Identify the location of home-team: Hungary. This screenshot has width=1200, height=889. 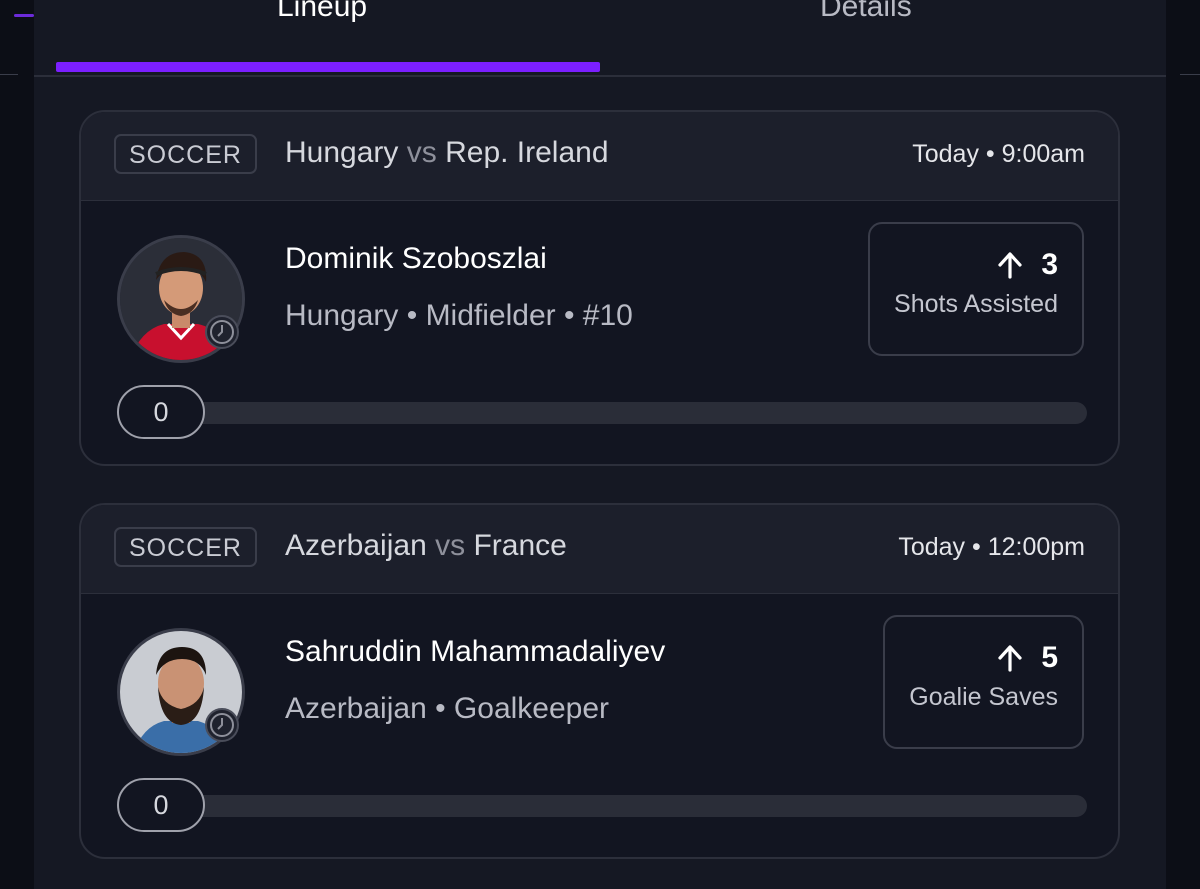
(342, 152).